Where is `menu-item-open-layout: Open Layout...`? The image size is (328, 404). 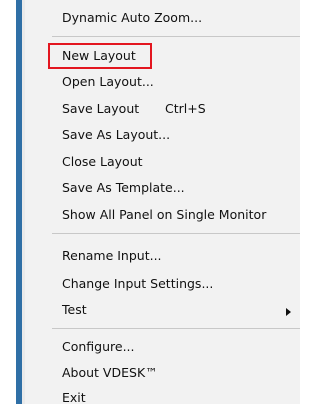 menu-item-open-layout: Open Layout... is located at coordinates (108, 82).